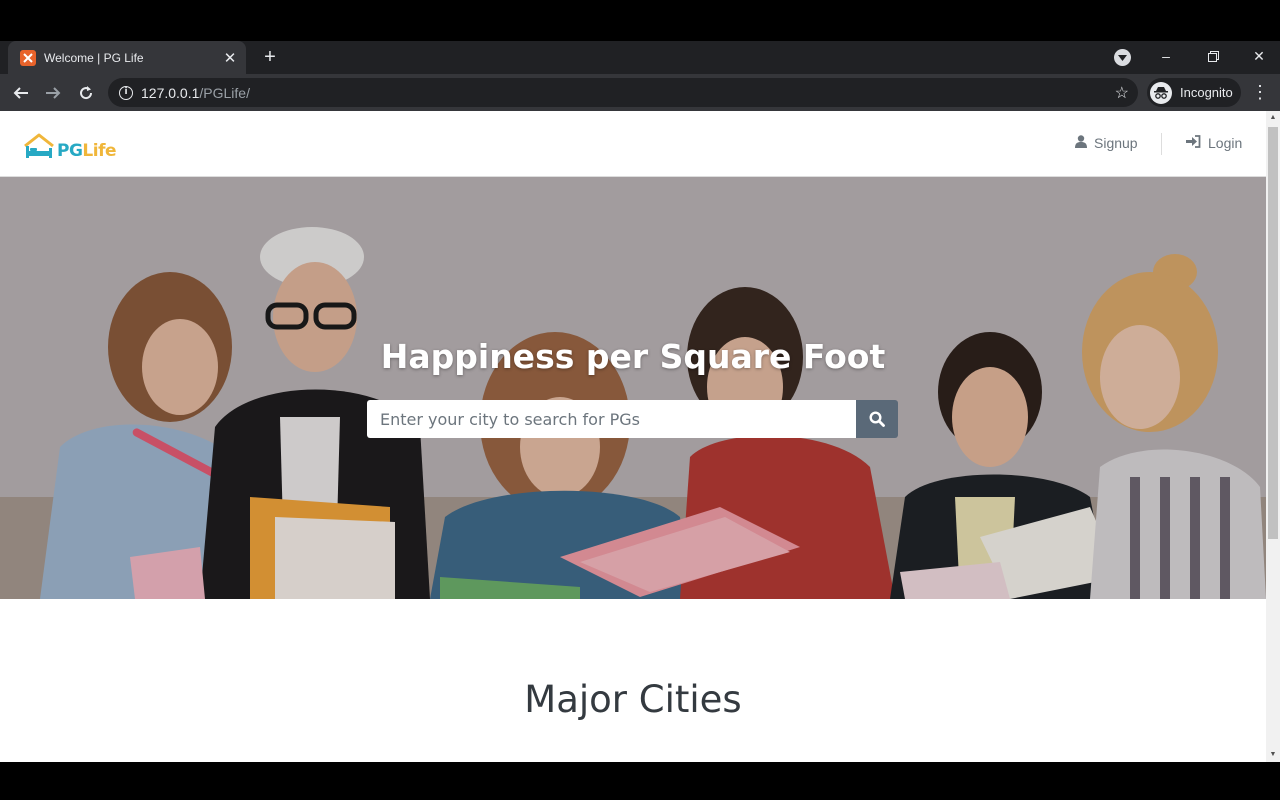  I want to click on scroll-down-icon: ▼, so click(1273, 755).